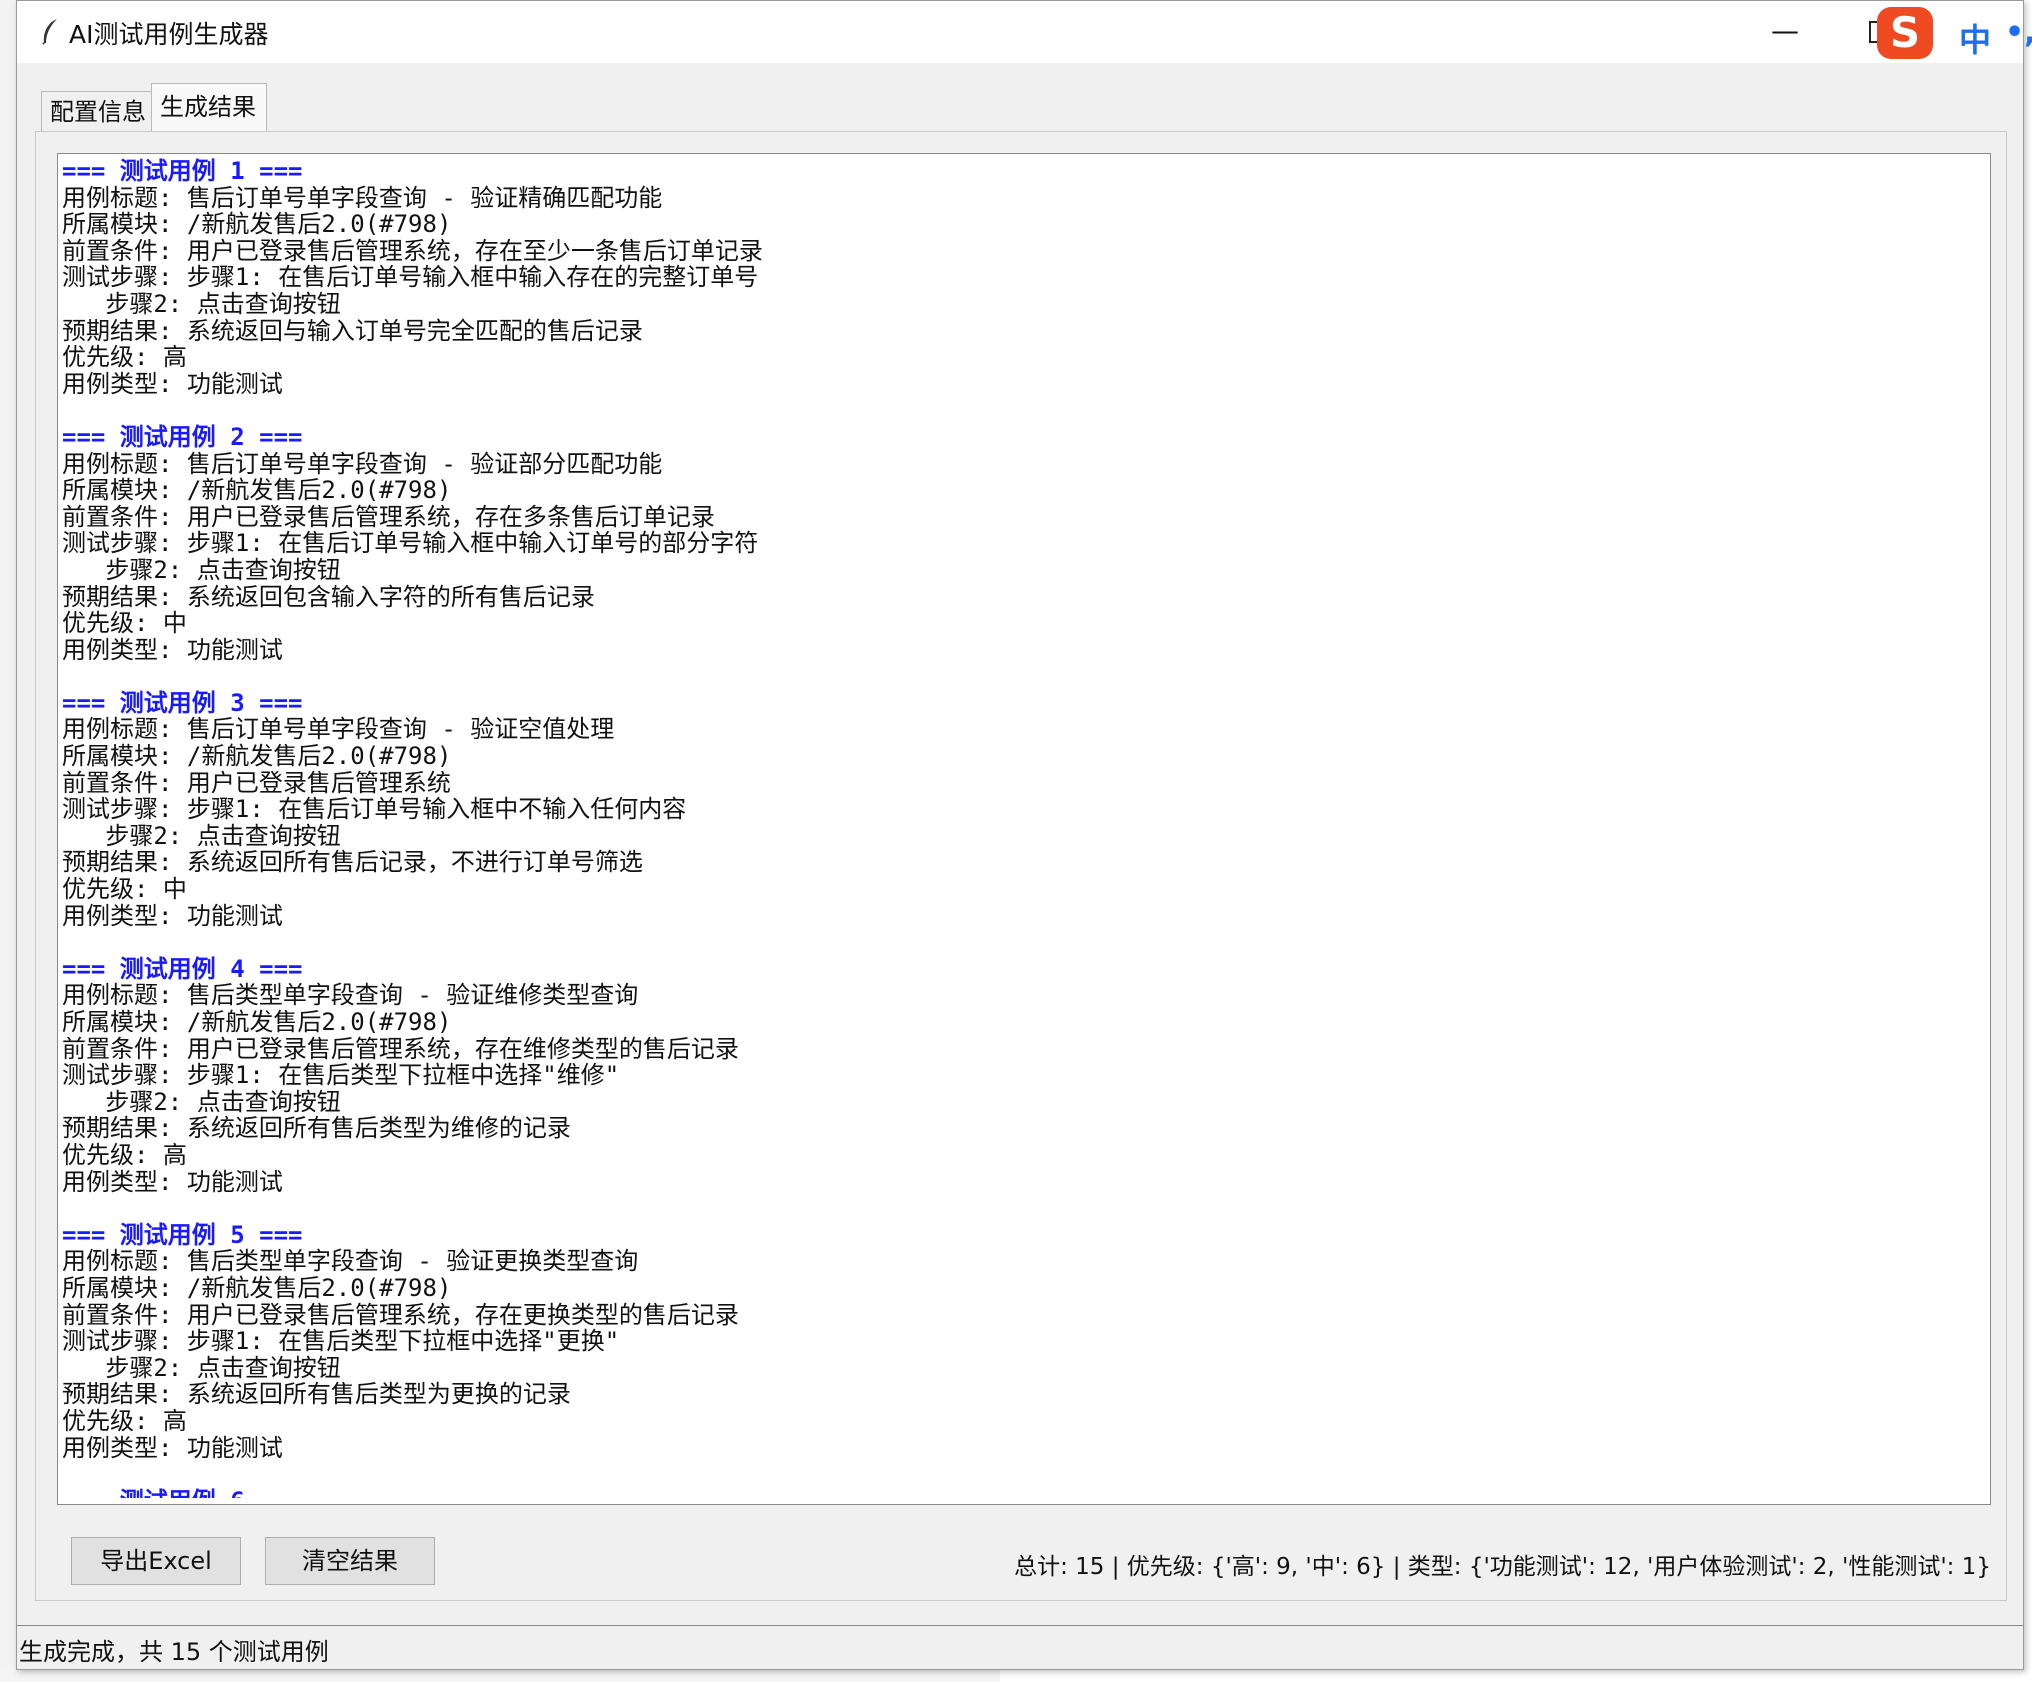  I want to click on field-value: 步骤1: 在售后订单号输入框中输入订单号的部分字符, so click(472, 543).